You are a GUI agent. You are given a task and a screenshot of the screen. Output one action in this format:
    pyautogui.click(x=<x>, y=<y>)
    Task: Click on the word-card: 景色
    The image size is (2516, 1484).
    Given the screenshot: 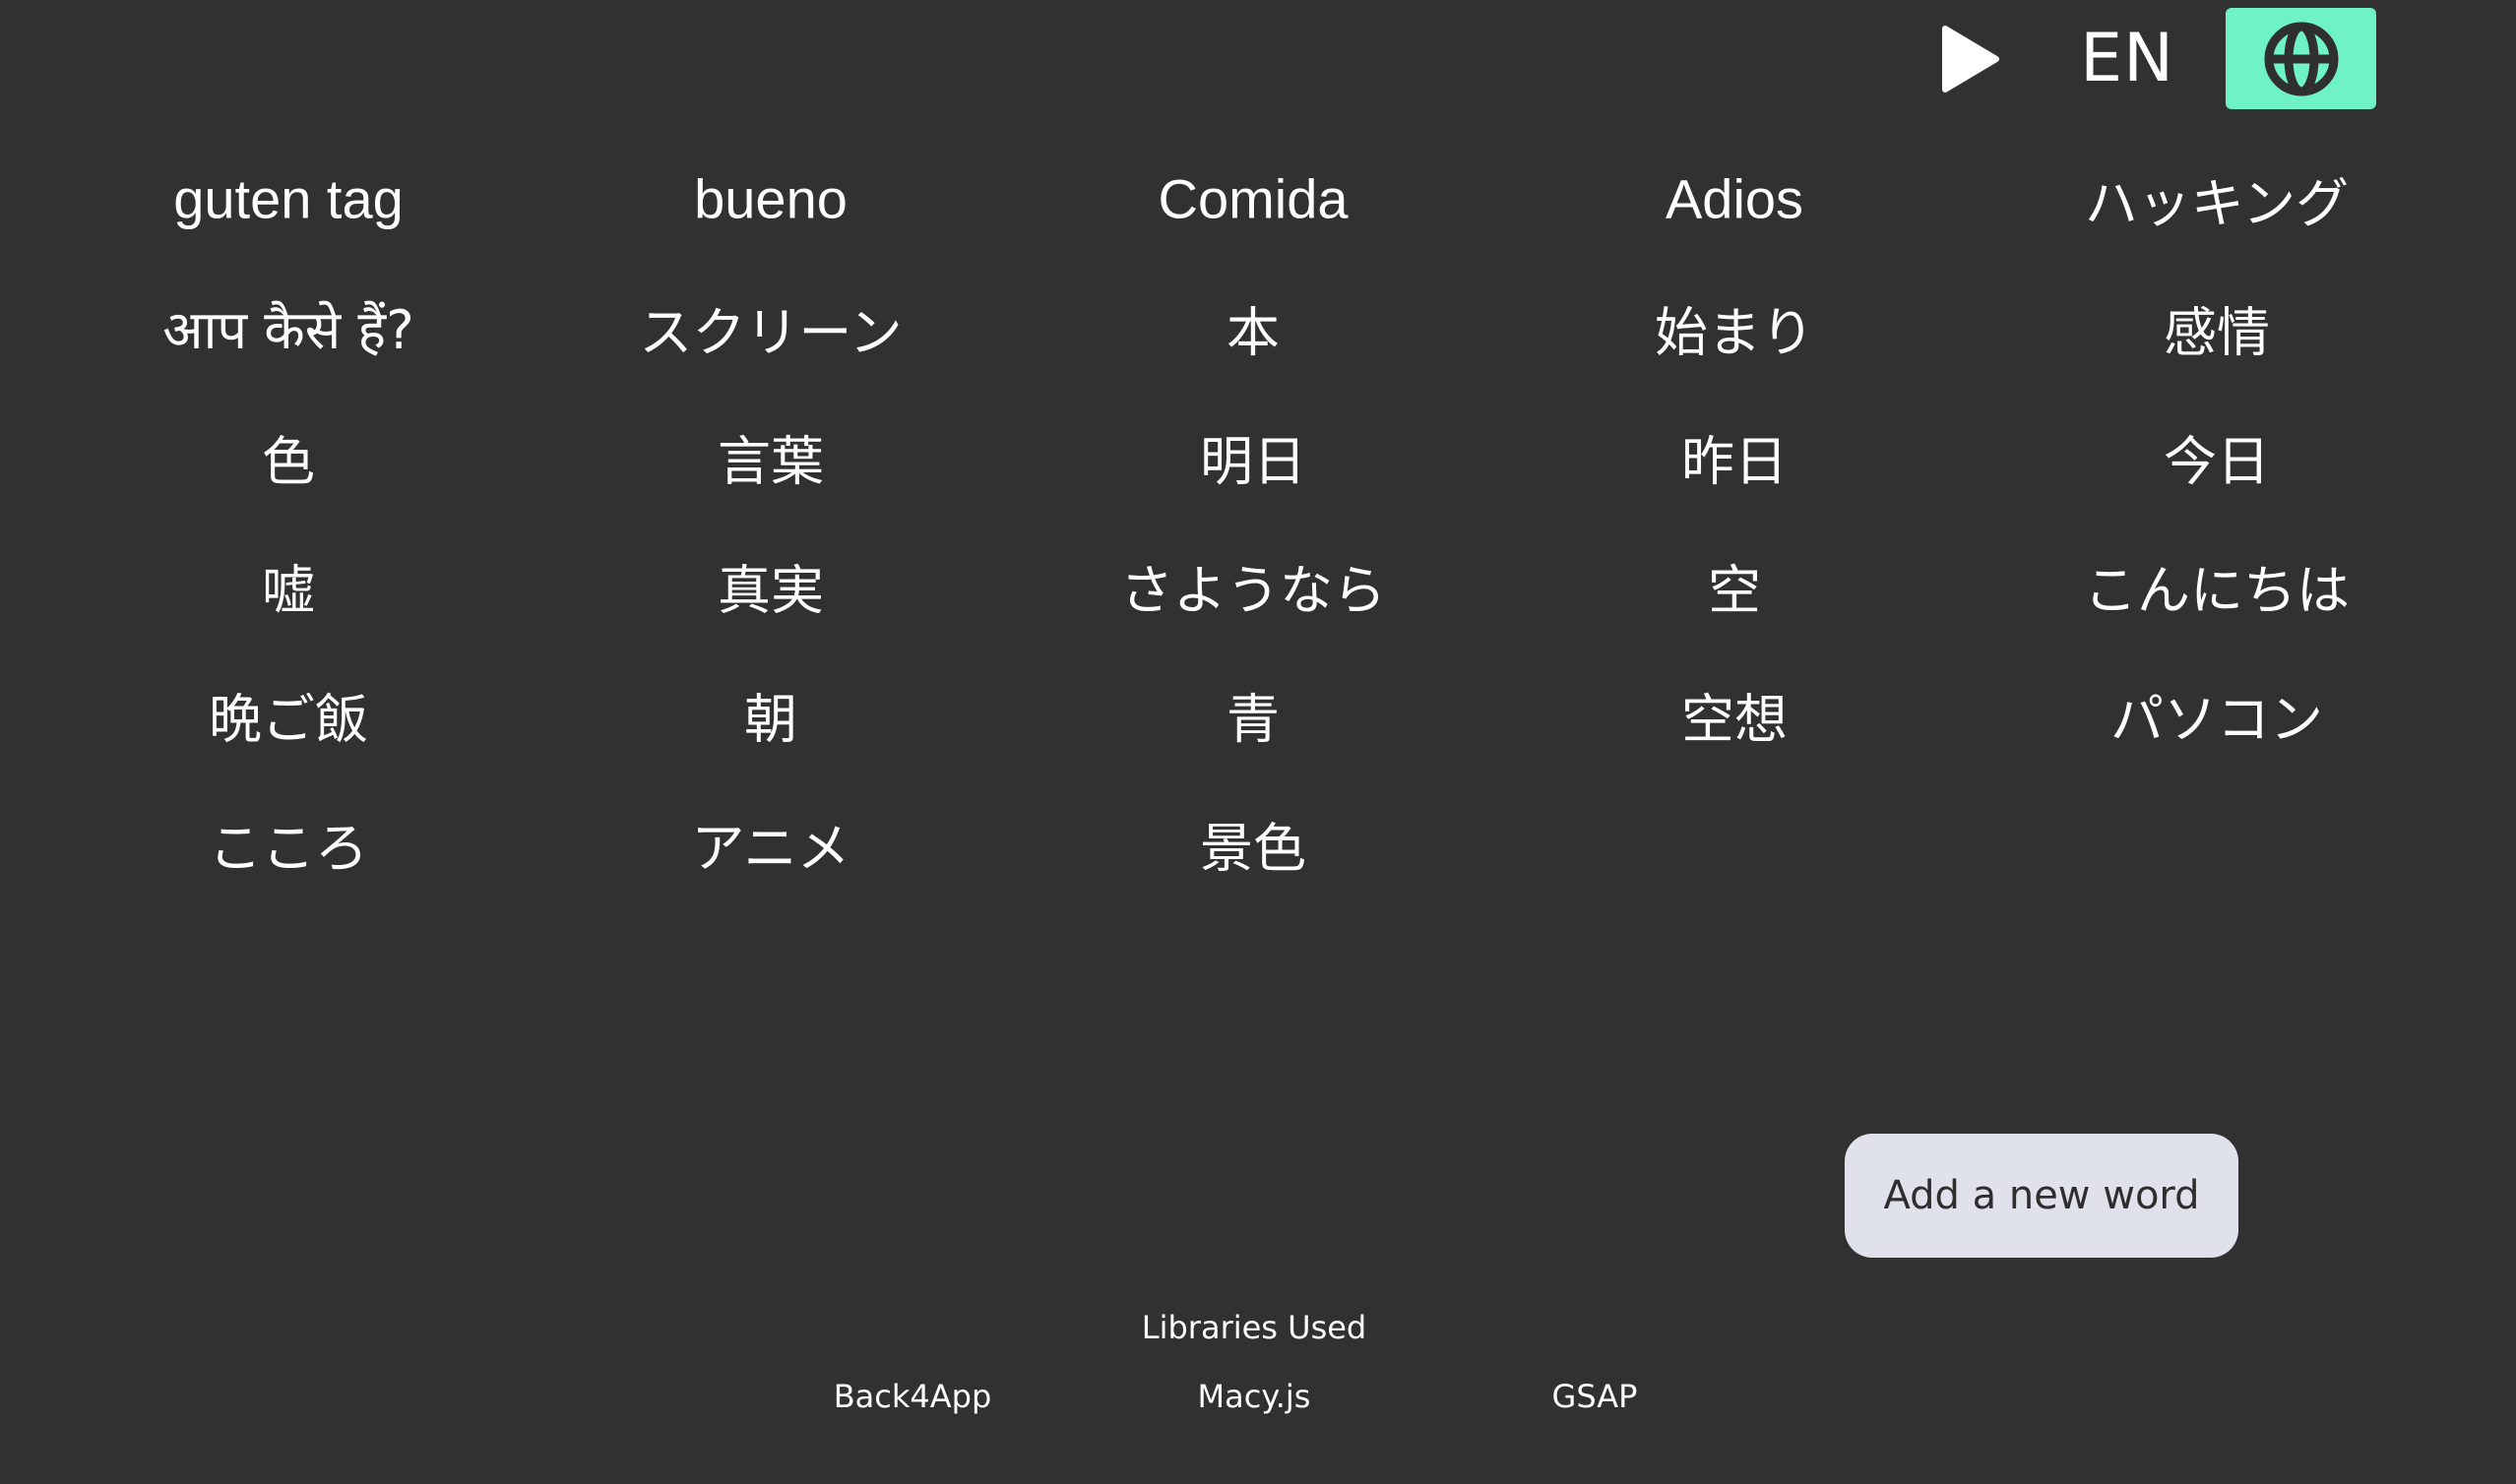 What is the action you would take?
    pyautogui.click(x=1253, y=844)
    